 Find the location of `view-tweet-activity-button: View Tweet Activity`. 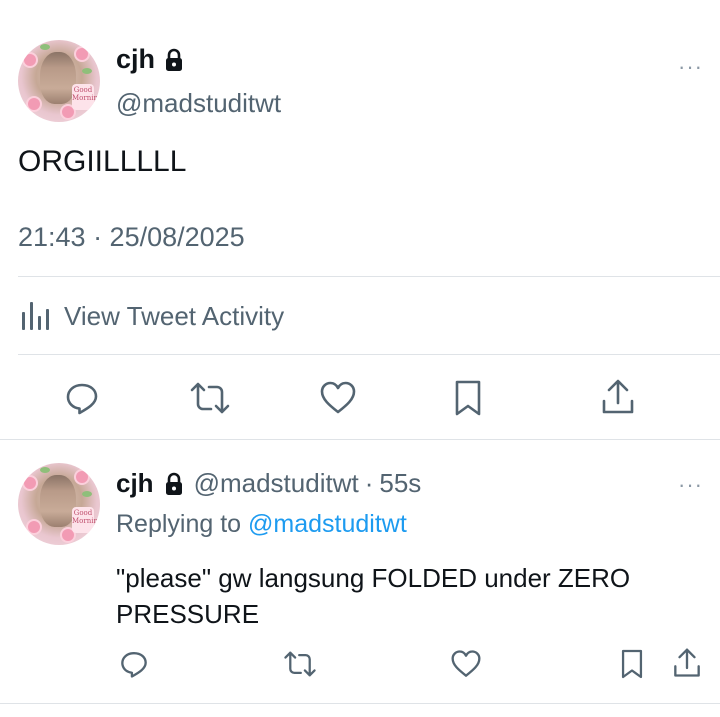

view-tweet-activity-button: View Tweet Activity is located at coordinates (151, 316).